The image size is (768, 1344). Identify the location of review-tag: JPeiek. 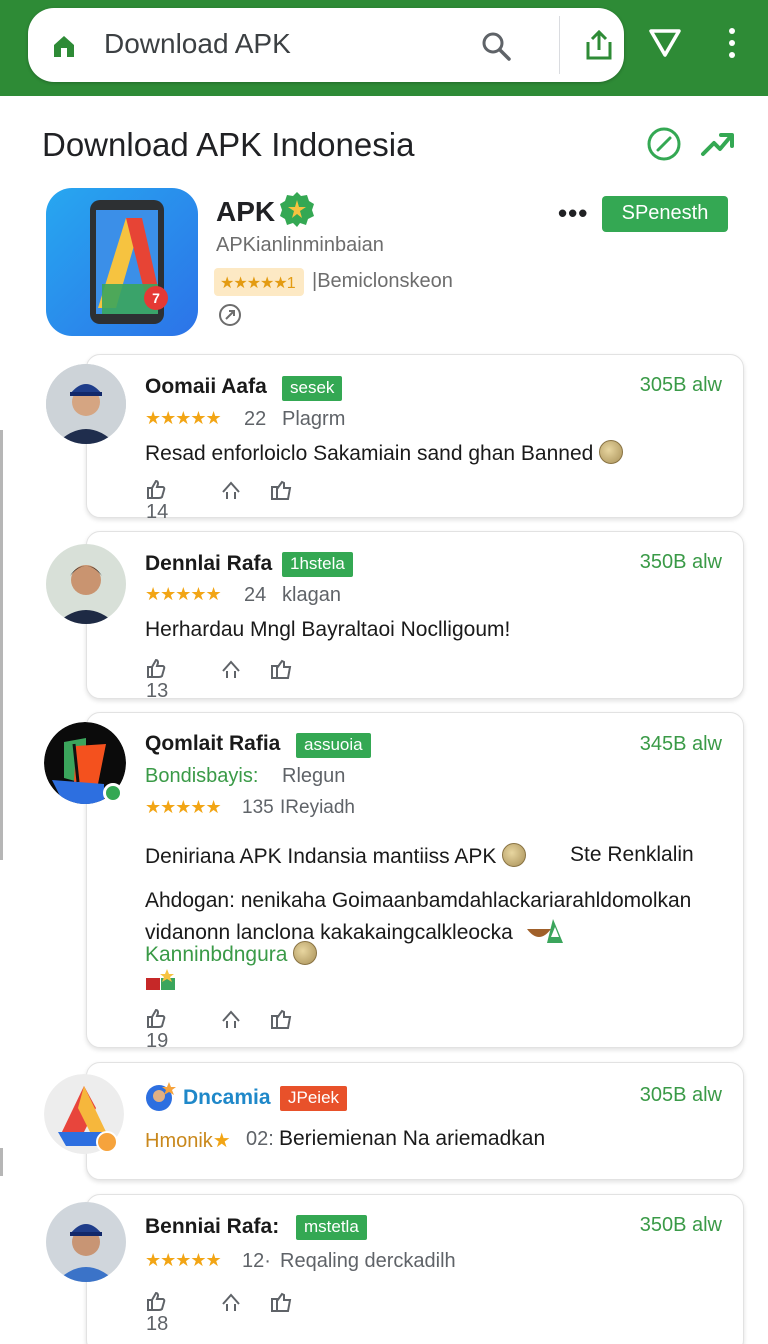
(314, 1098).